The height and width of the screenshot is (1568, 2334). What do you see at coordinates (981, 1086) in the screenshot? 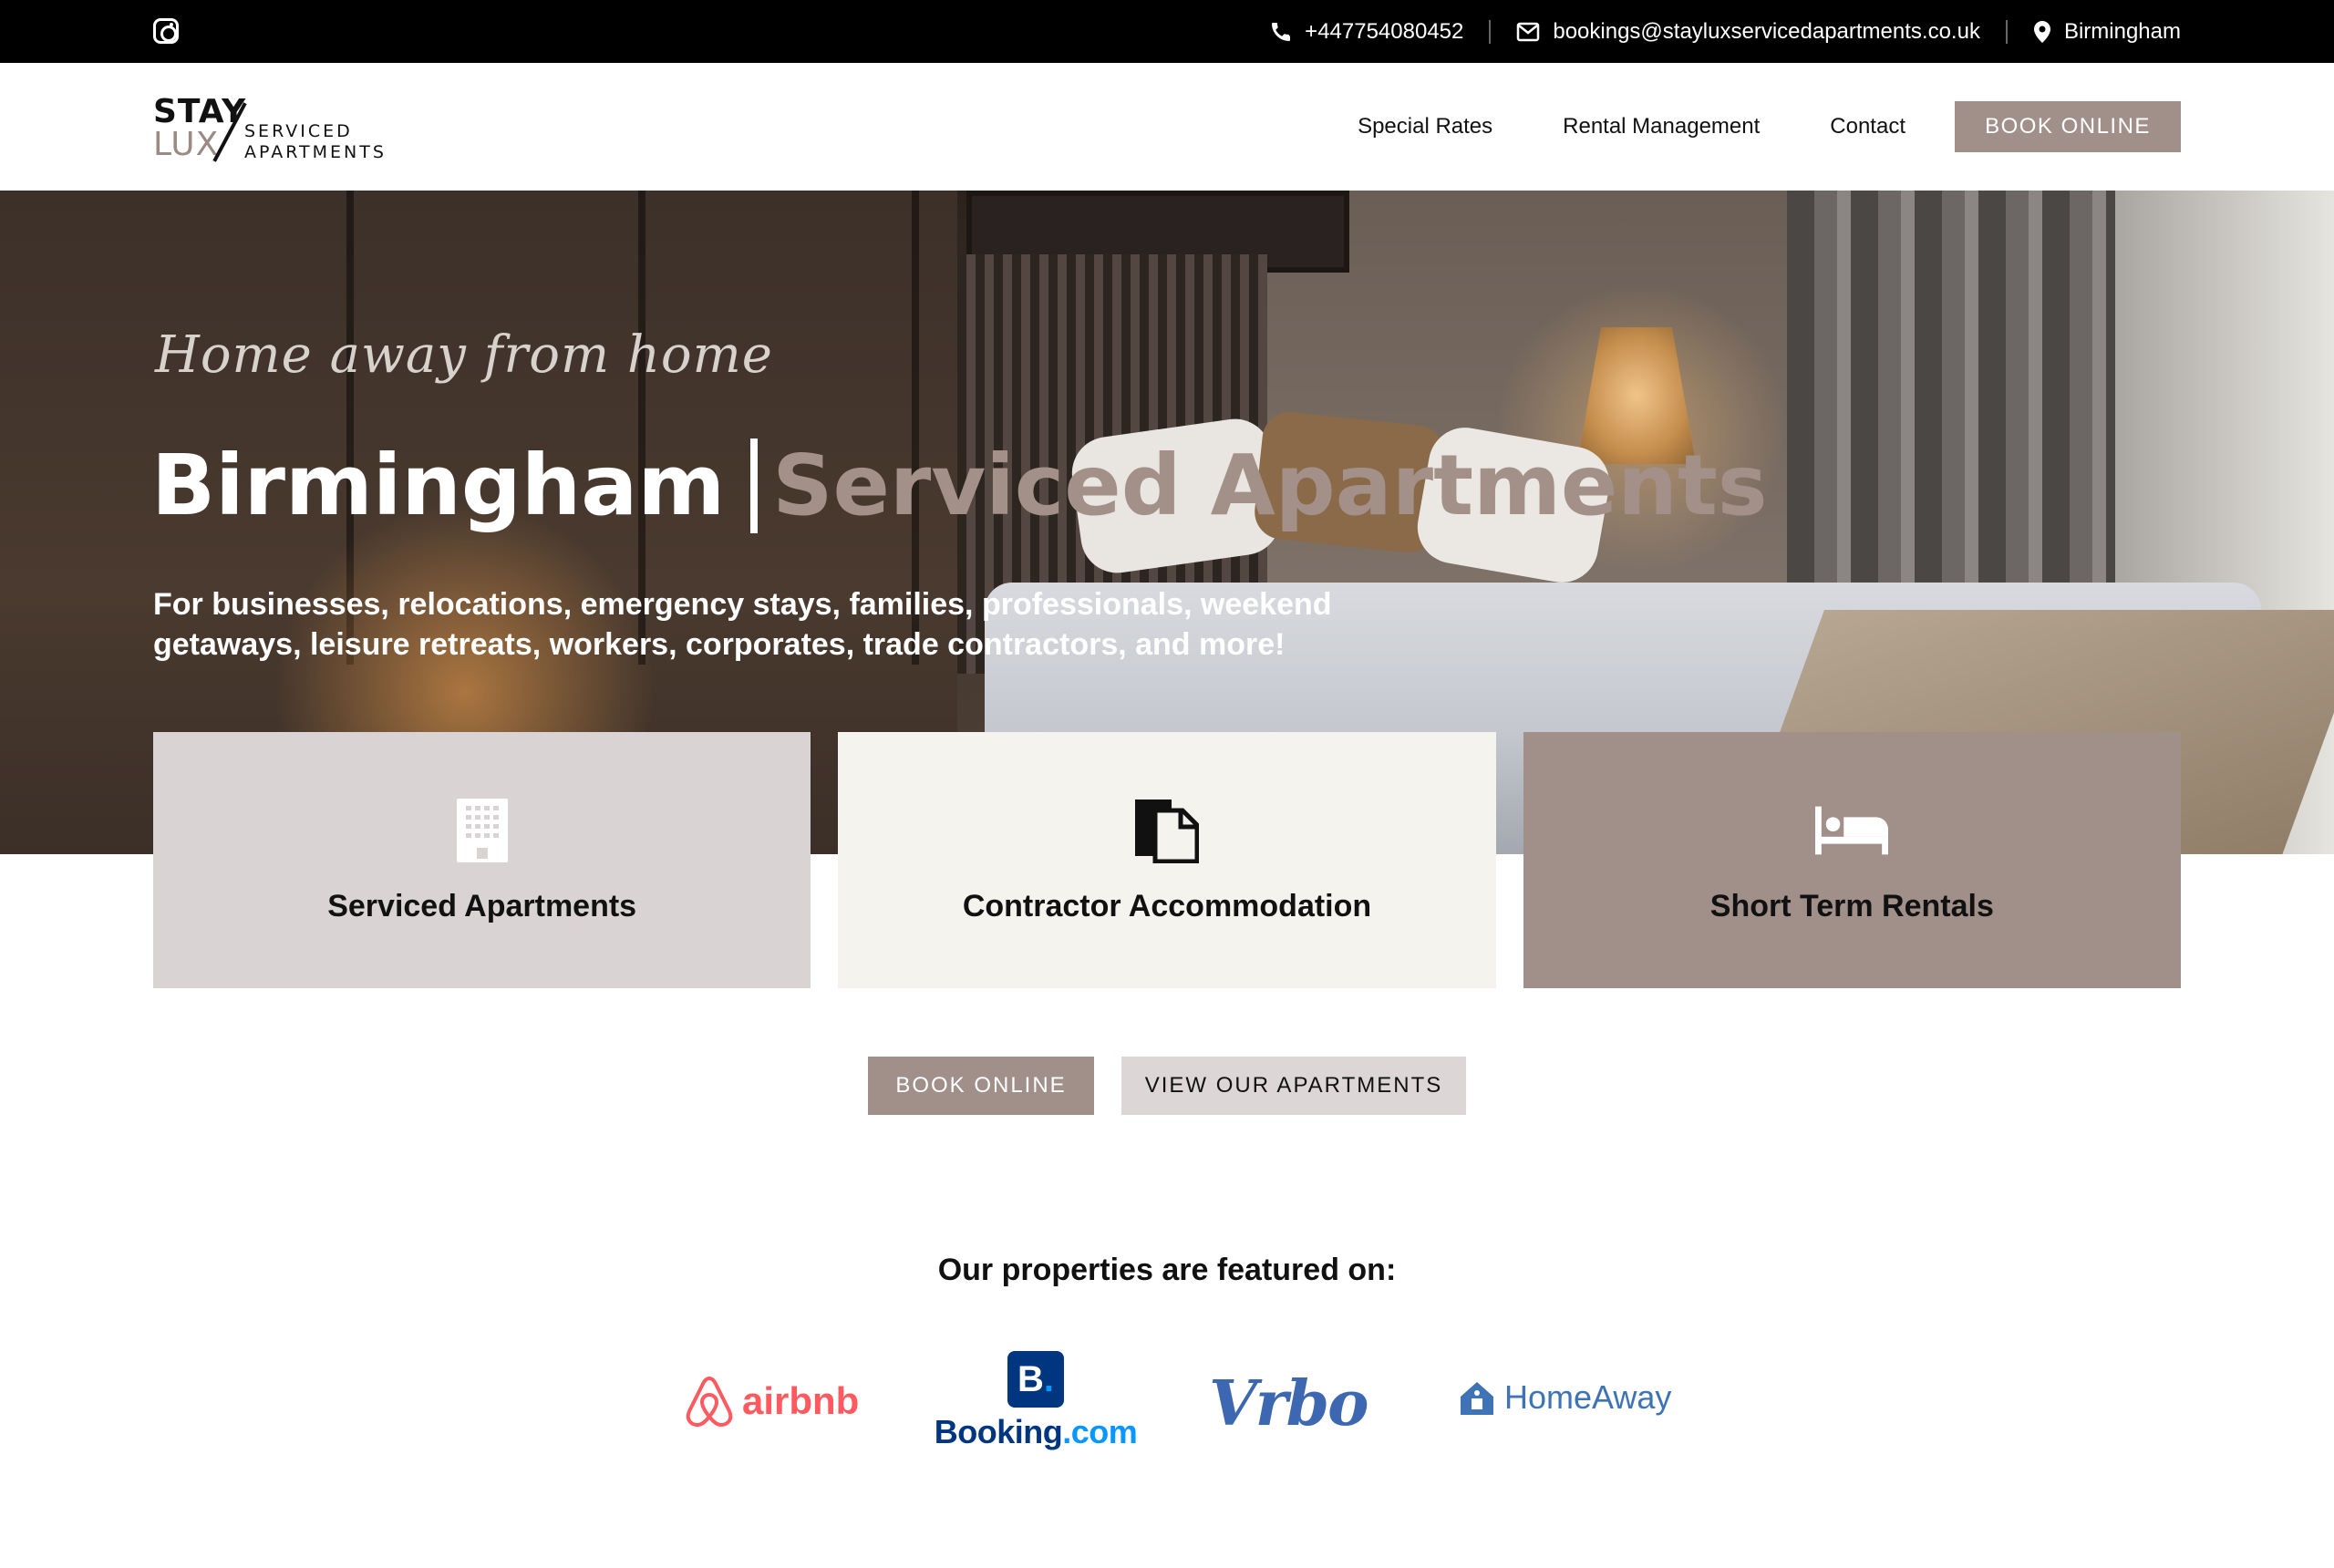
I see `book-online-cta: BOOK ONLINE` at bounding box center [981, 1086].